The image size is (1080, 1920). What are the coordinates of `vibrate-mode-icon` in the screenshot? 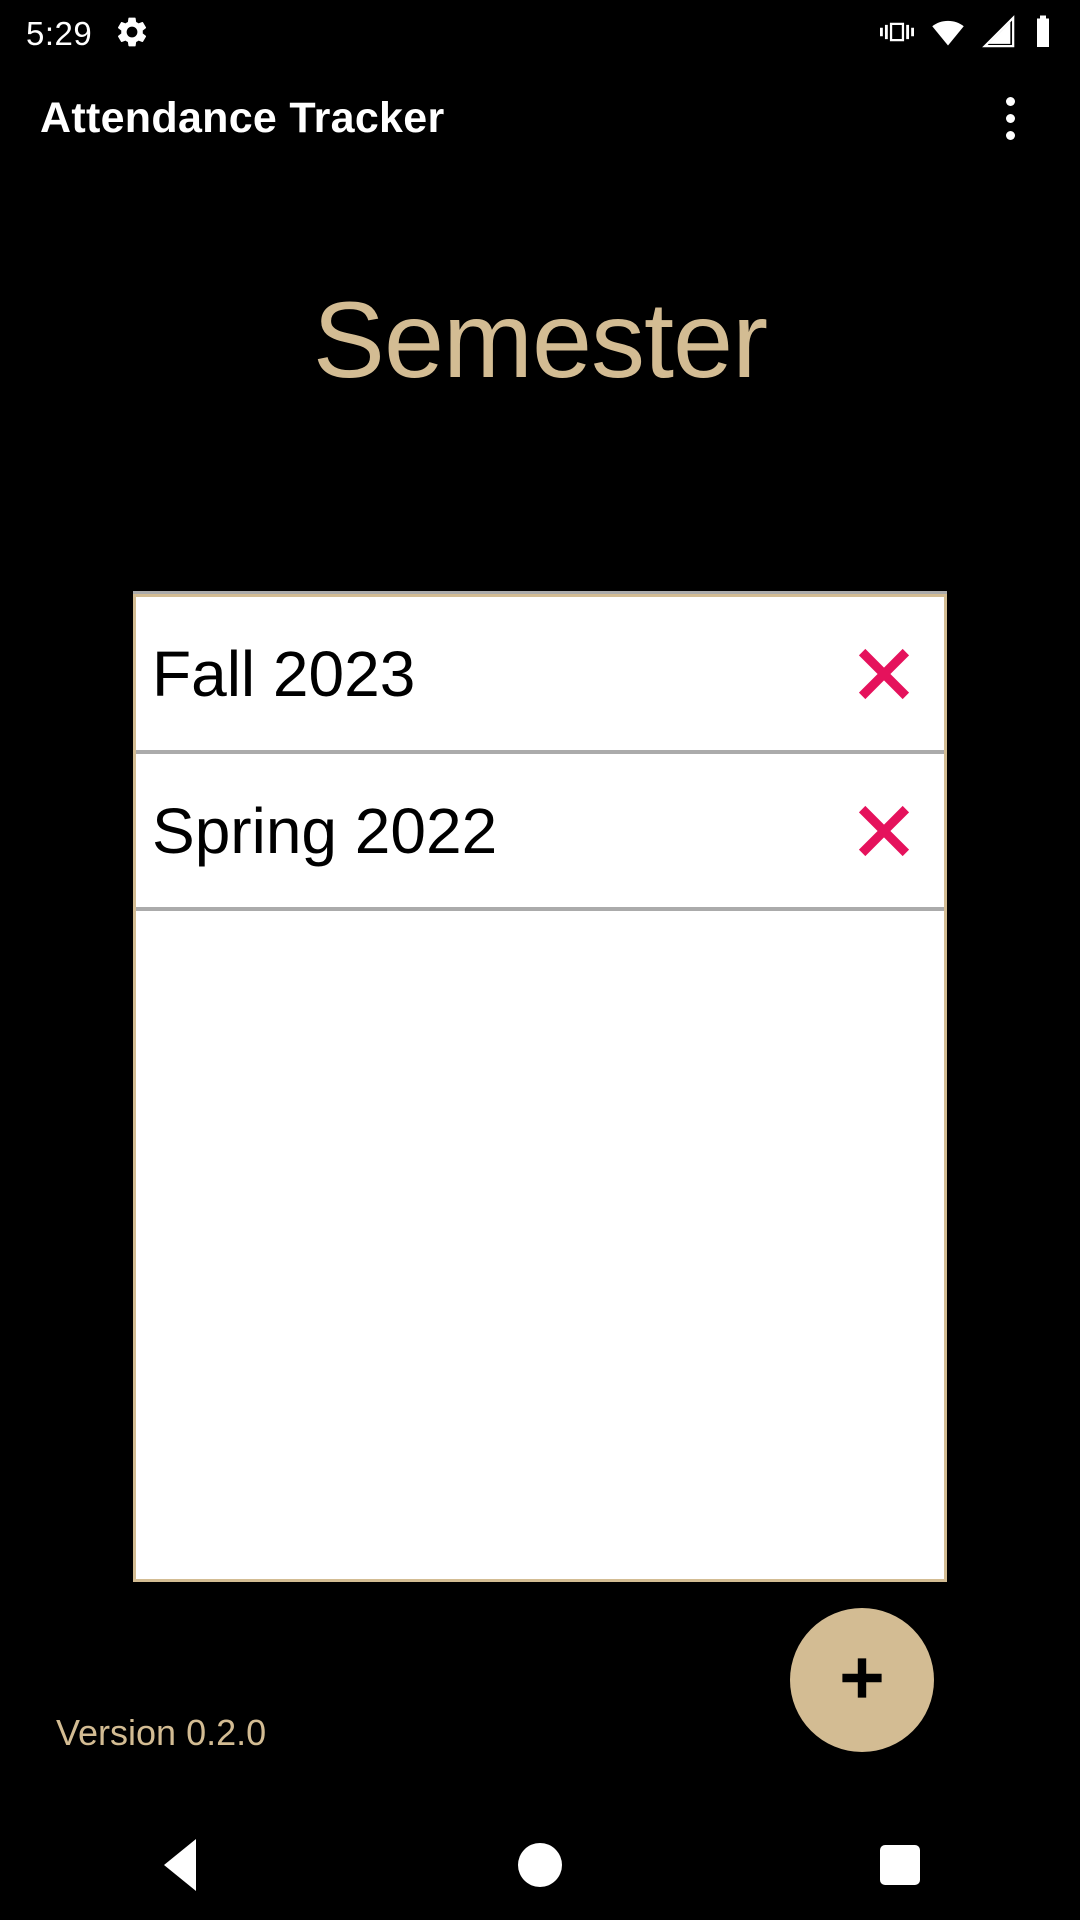 It's located at (897, 34).